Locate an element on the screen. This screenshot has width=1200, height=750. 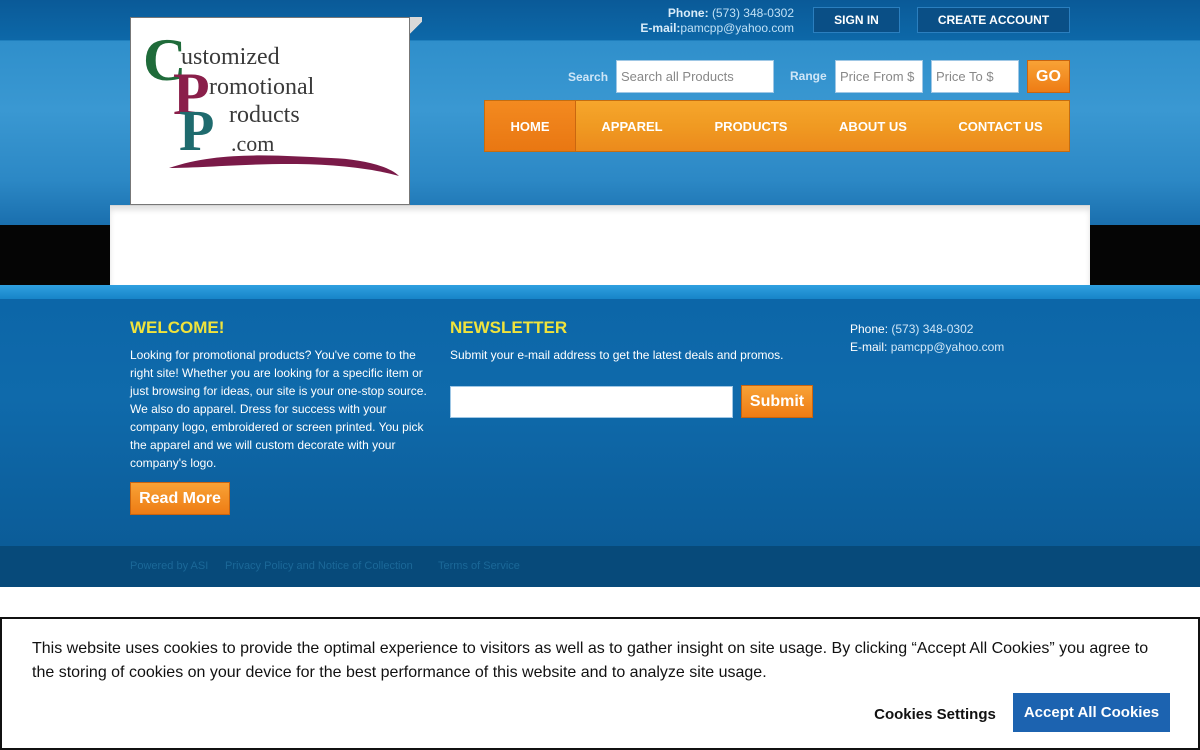
nav-item-home: HOME is located at coordinates (530, 126).